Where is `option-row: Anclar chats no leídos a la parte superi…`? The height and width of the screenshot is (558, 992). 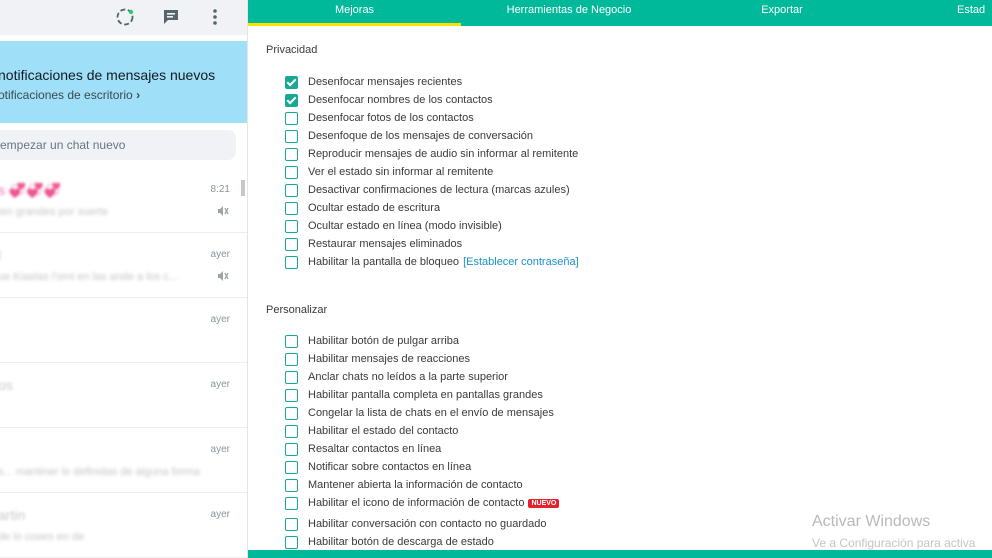
option-row: Anclar chats no leídos a la parte superi… is located at coordinates (396, 377).